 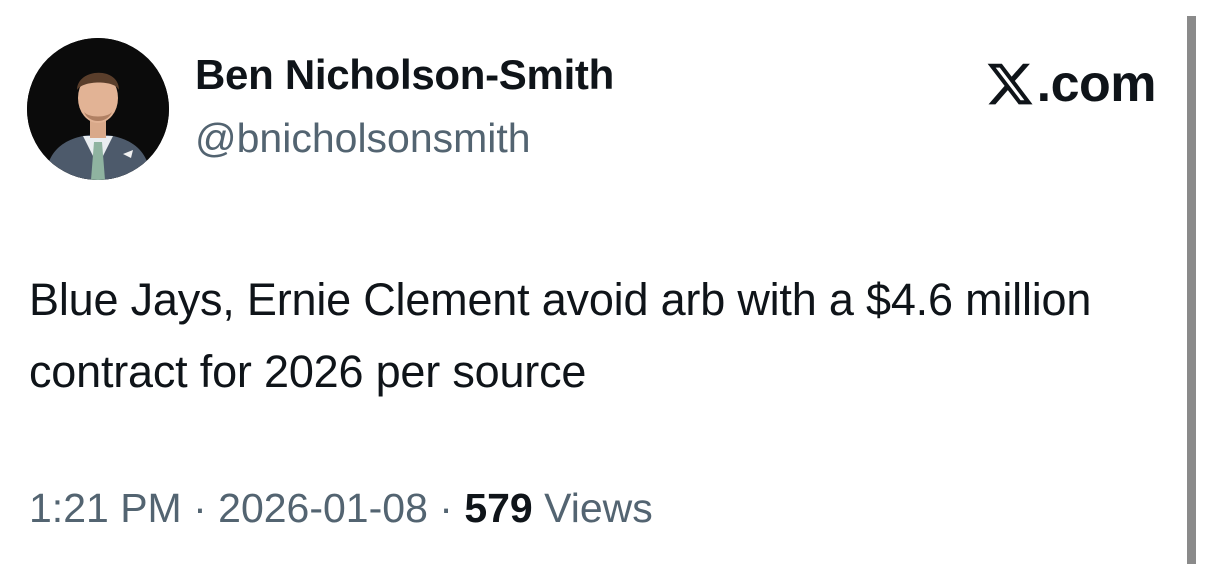 What do you see at coordinates (1191, 290) in the screenshot?
I see `scrollbar` at bounding box center [1191, 290].